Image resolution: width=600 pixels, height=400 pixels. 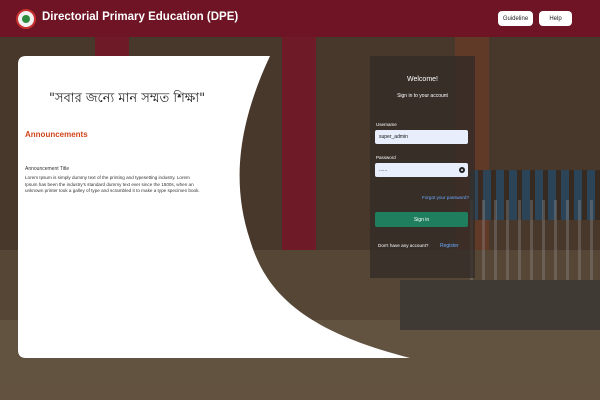 What do you see at coordinates (422, 79) in the screenshot?
I see `welcome-heading: Welcome!` at bounding box center [422, 79].